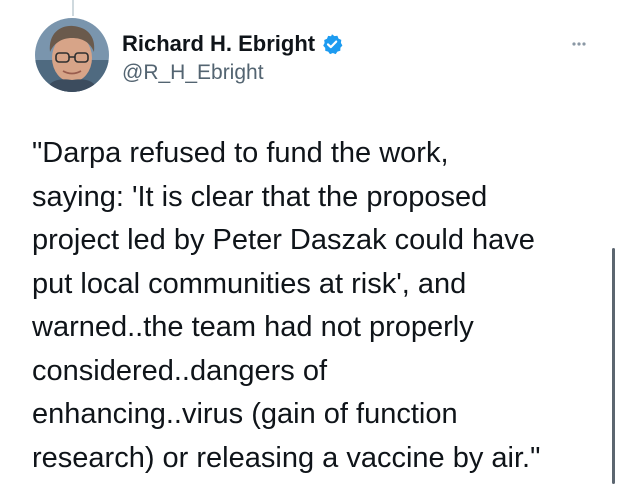 This screenshot has height=495, width=624. I want to click on scrollbar-thumb, so click(613, 366).